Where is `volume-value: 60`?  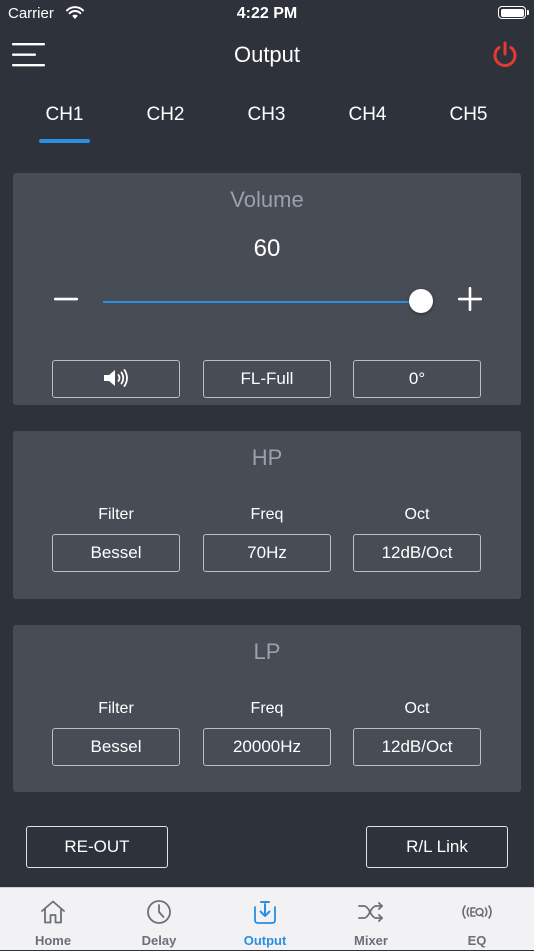 volume-value: 60 is located at coordinates (267, 248).